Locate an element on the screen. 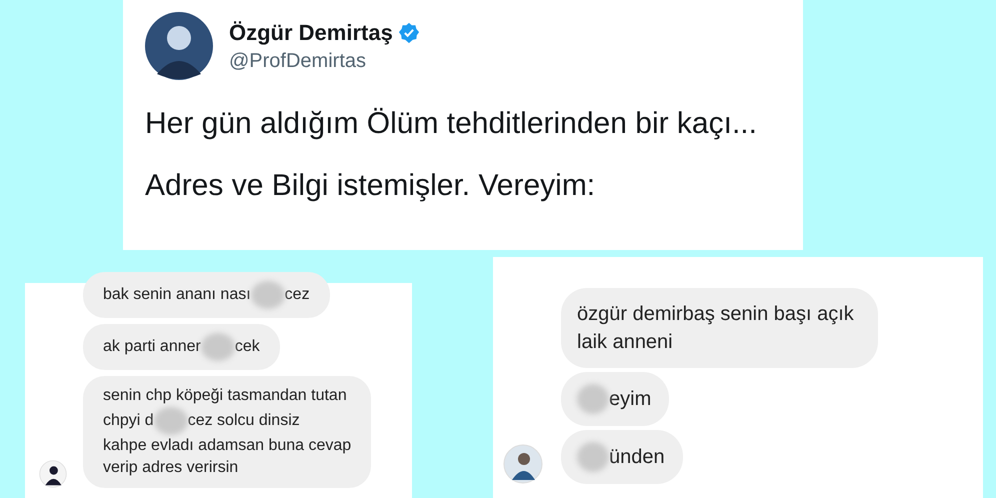 Image resolution: width=996 pixels, height=498 pixels. message-text: kahpe evladı adamsan buna cevap is located at coordinates (227, 446).